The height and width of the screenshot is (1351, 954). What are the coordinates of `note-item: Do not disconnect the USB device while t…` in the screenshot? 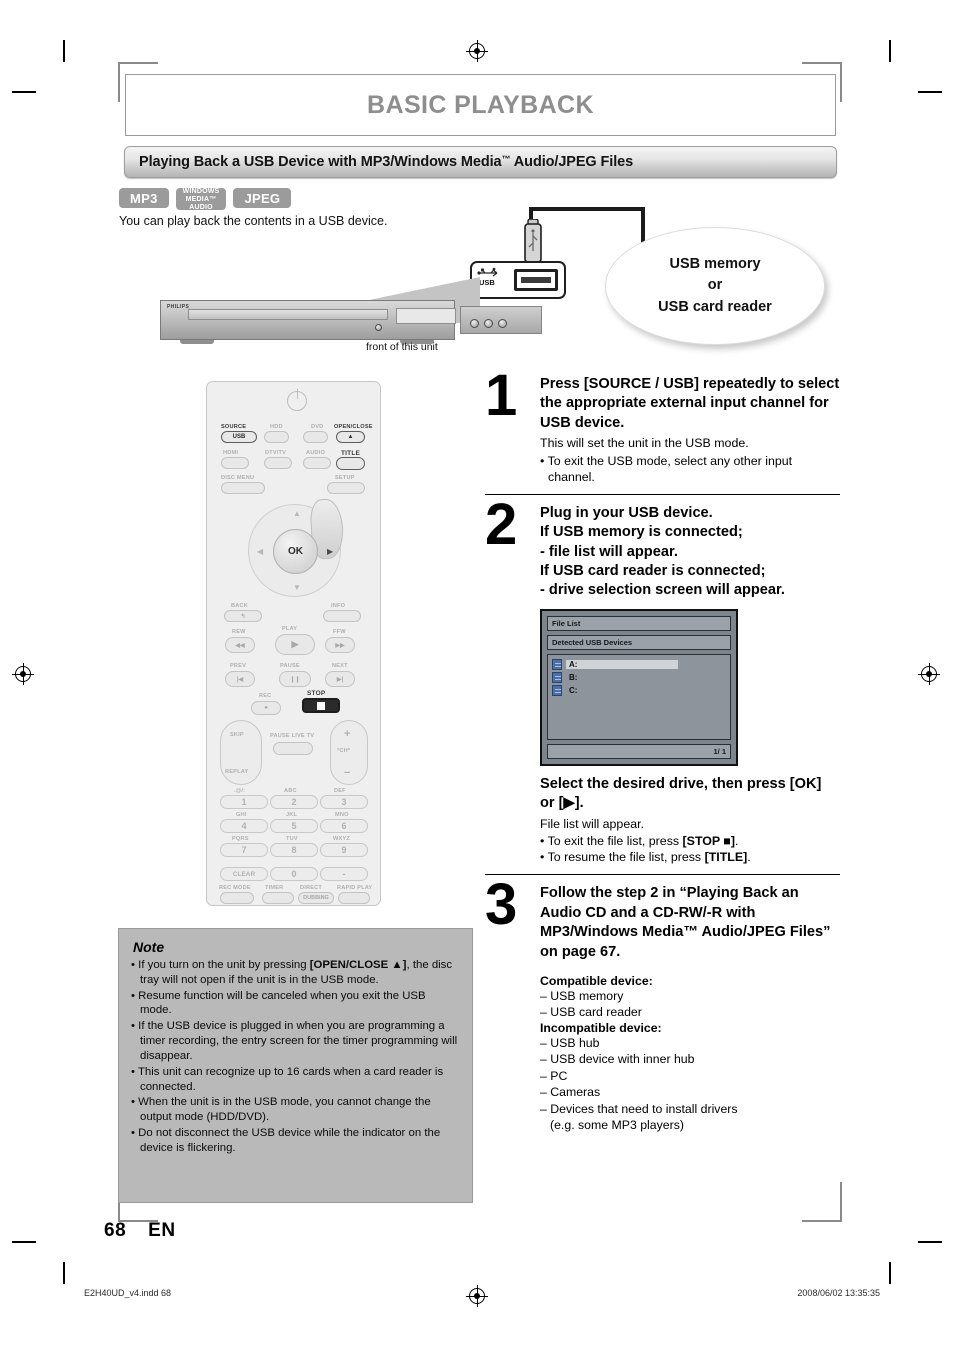 It's located at (295, 1141).